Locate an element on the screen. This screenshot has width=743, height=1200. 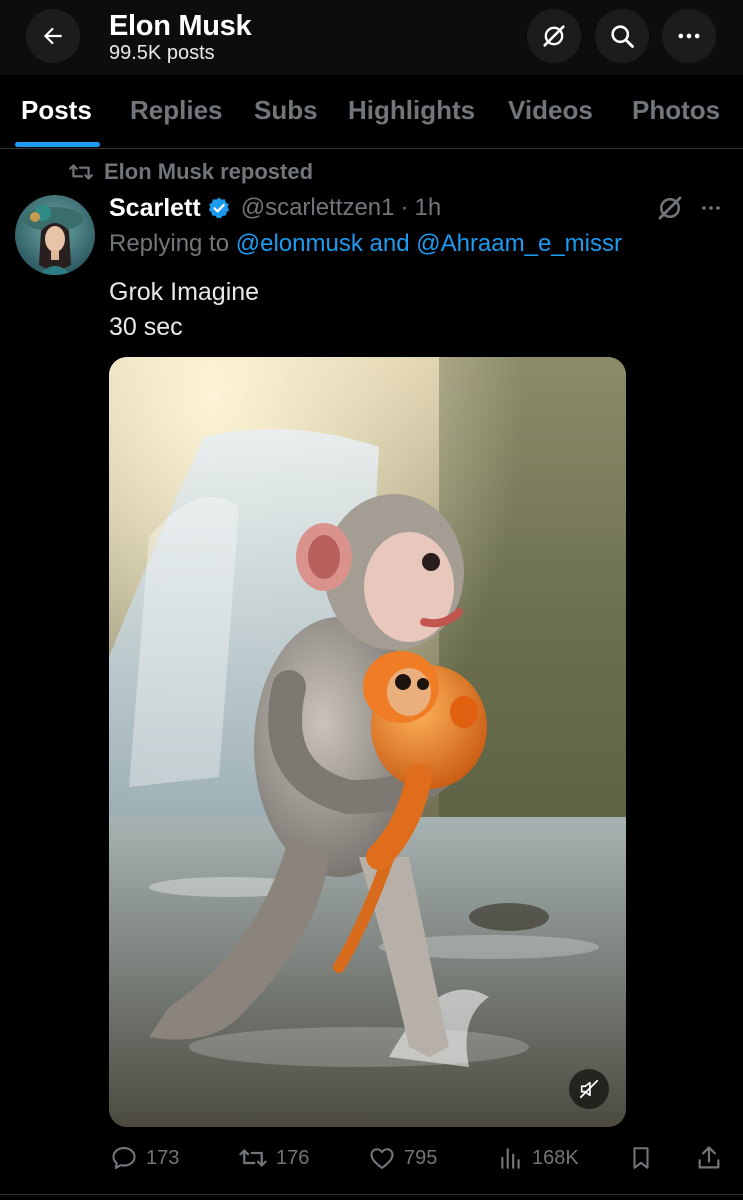
view-count: 168K is located at coordinates (555, 1157).